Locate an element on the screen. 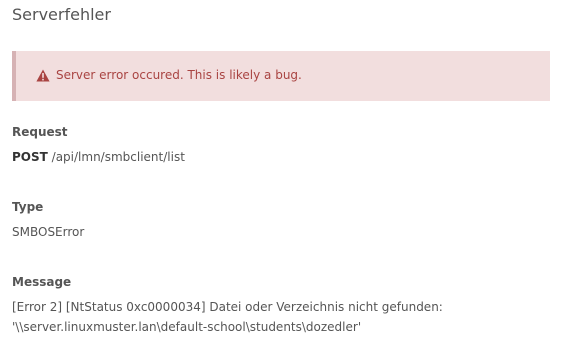  request-value: POST /api/lmn/smbclient/list is located at coordinates (98, 157).